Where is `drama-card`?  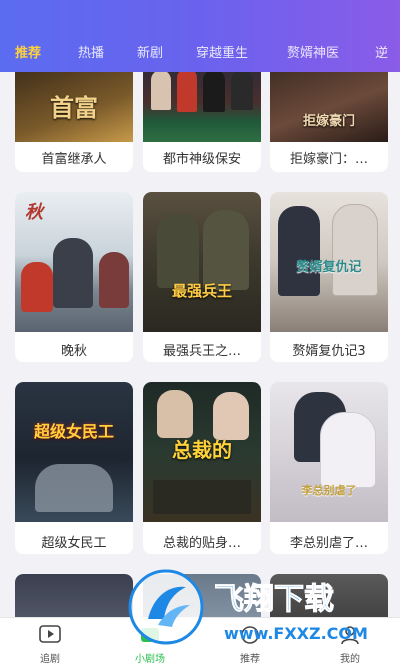 drama-card is located at coordinates (74, 595).